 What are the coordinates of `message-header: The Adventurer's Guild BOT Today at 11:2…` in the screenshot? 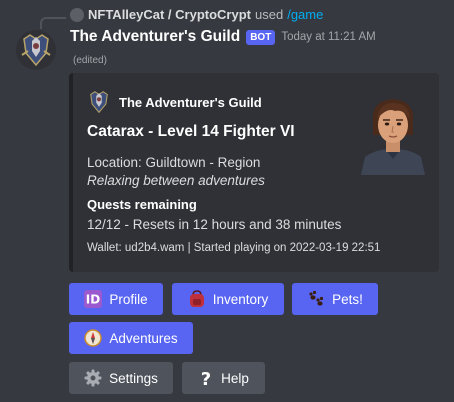 It's located at (223, 37).